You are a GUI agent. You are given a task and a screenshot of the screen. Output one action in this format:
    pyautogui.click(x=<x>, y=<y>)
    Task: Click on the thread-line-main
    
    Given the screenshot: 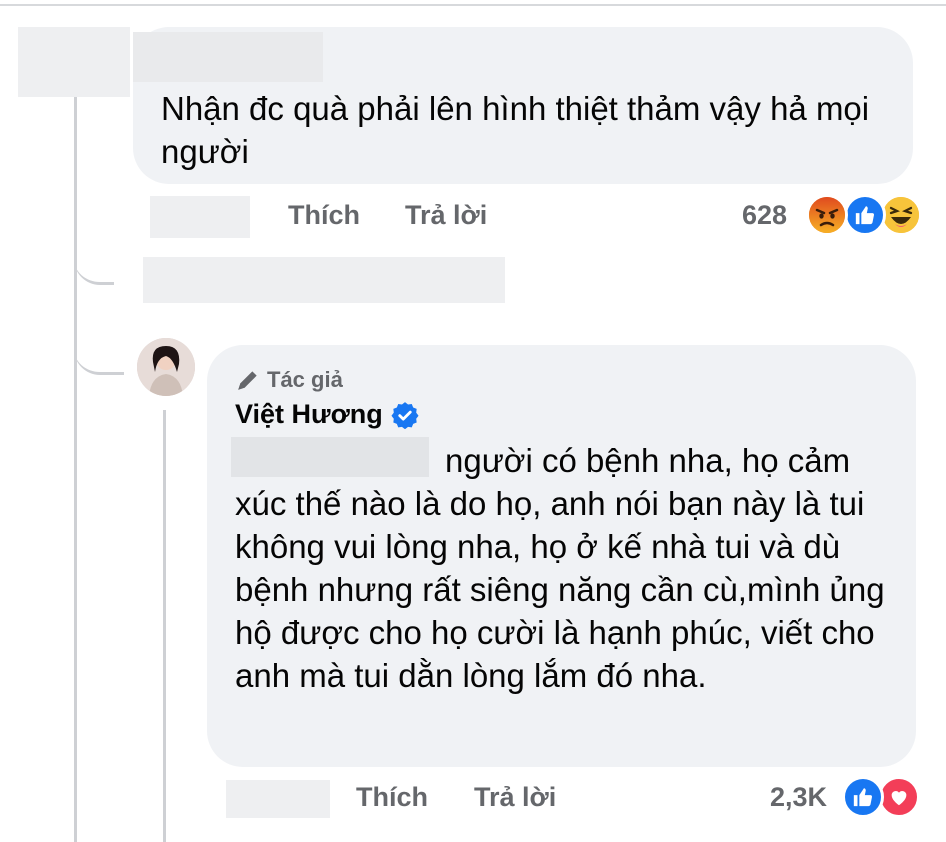 What is the action you would take?
    pyautogui.click(x=75, y=469)
    